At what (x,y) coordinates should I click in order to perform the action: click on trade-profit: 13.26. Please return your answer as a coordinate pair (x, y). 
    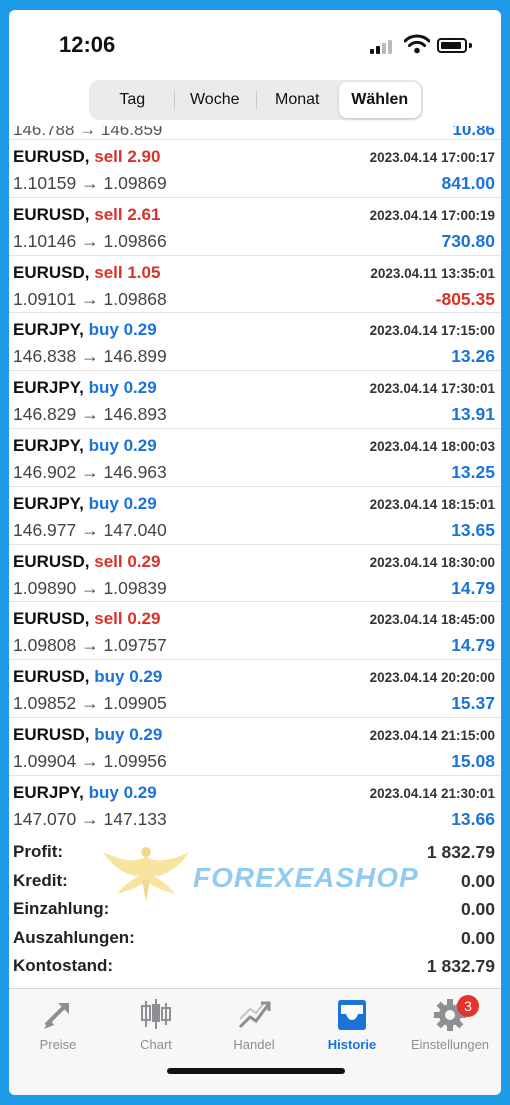
    Looking at the image, I should click on (473, 356).